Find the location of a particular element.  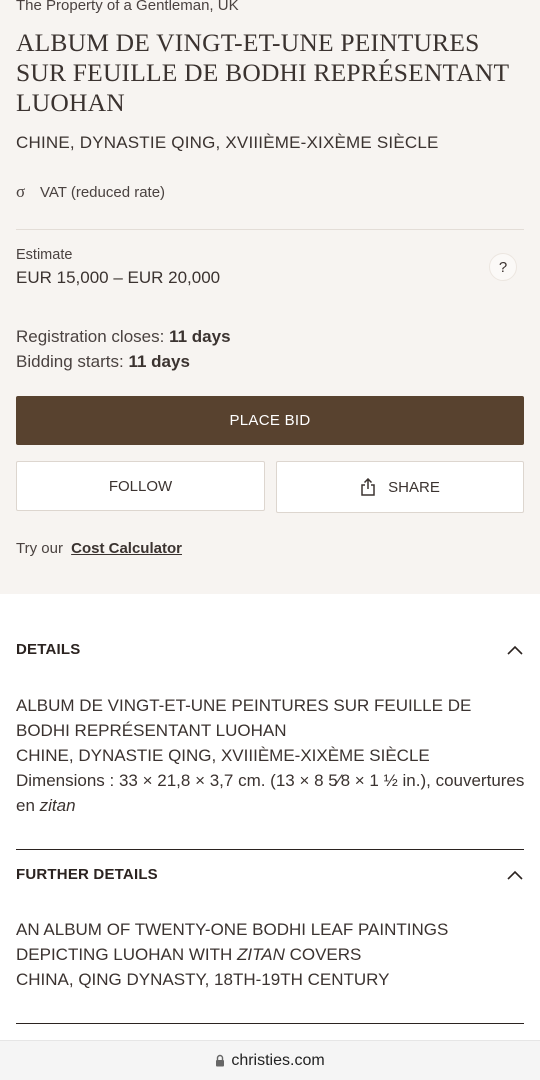

provenance-text: The Property of a Gentleman, UK is located at coordinates (127, 7).